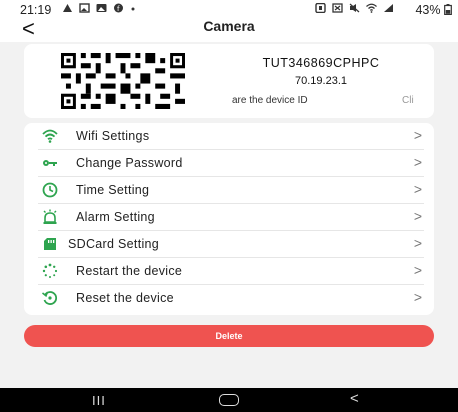 The height and width of the screenshot is (412, 458). I want to click on status-bar: 21:19 f 43%, so click(229, 9).